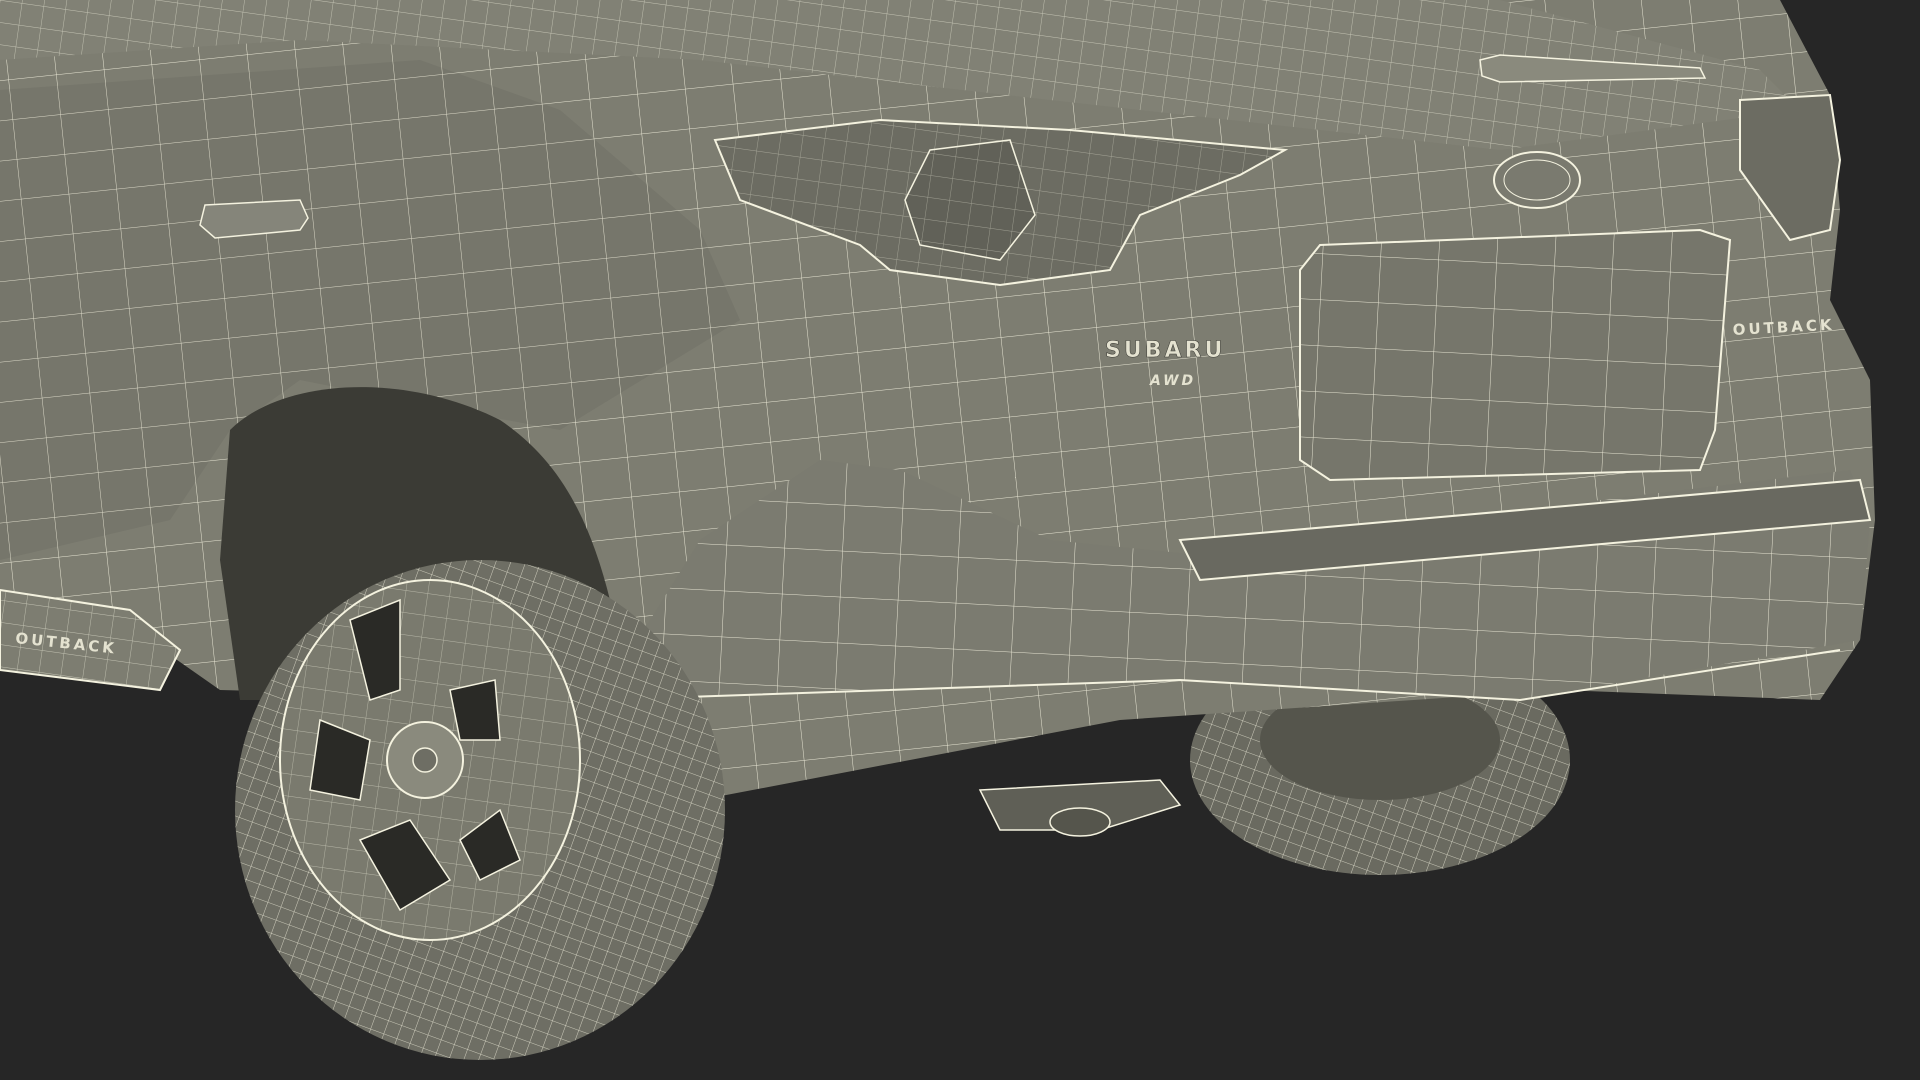 The image size is (1920, 1080). Describe the element at coordinates (1537, 180) in the screenshot. I see `subaru-emblem` at that location.